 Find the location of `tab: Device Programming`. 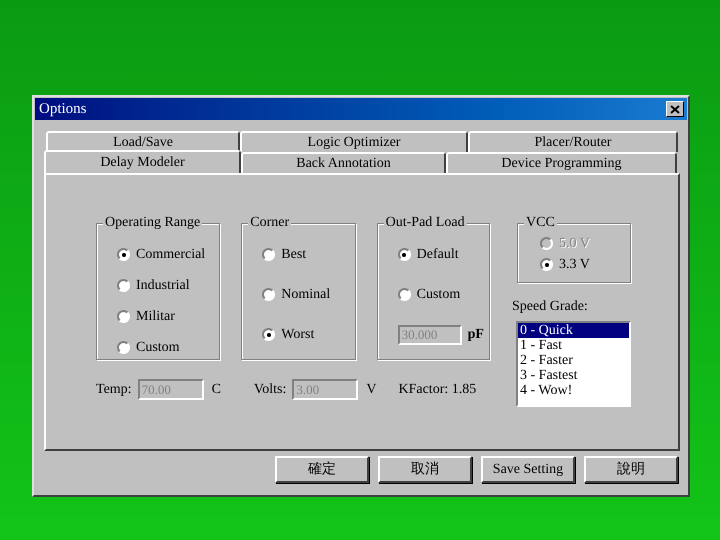

tab: Device Programming is located at coordinates (561, 162).